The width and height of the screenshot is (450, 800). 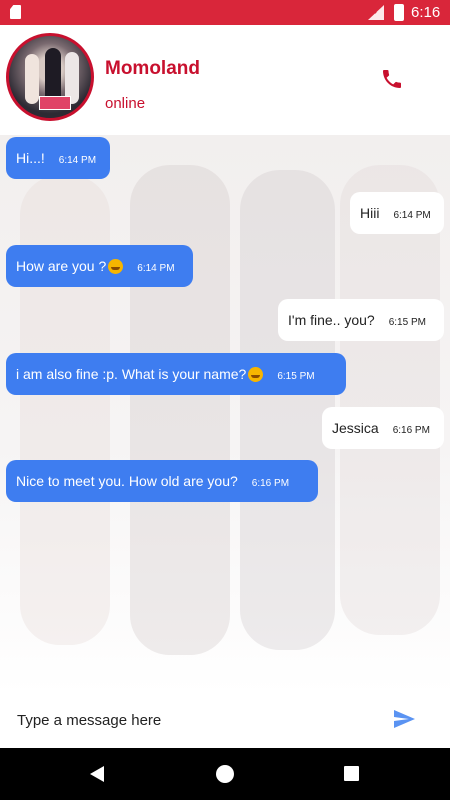 I want to click on message-bubble-incoming: How are you ? 6:14 PM, so click(x=99, y=266).